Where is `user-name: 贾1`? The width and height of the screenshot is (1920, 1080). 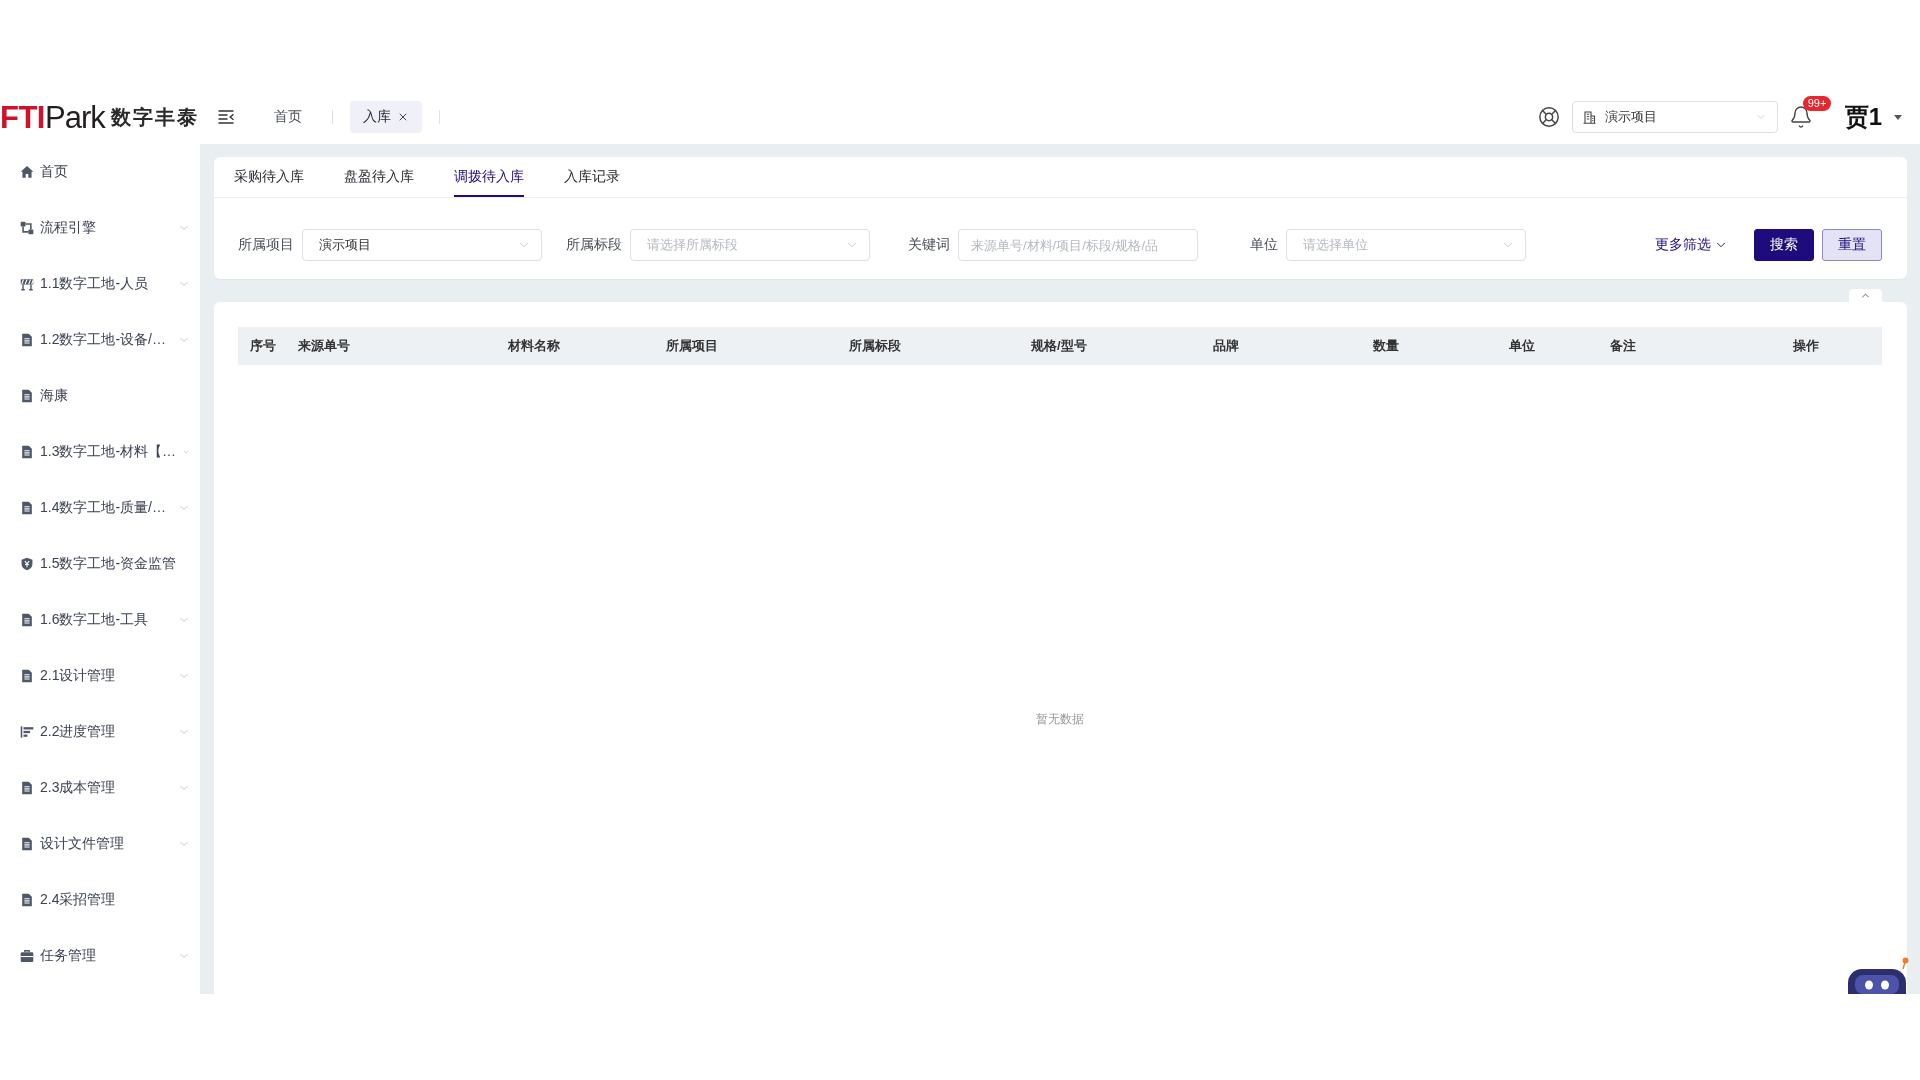
user-name: 贾1 is located at coordinates (1863, 117).